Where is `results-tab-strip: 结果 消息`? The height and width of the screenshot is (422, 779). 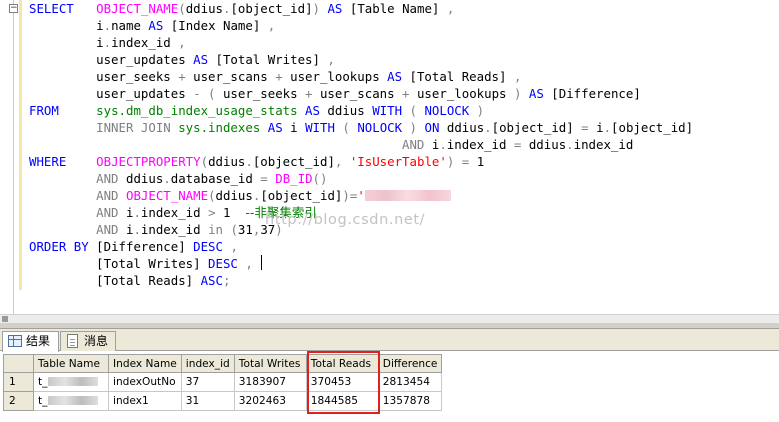
results-tab-strip: 结果 消息 is located at coordinates (389, 340).